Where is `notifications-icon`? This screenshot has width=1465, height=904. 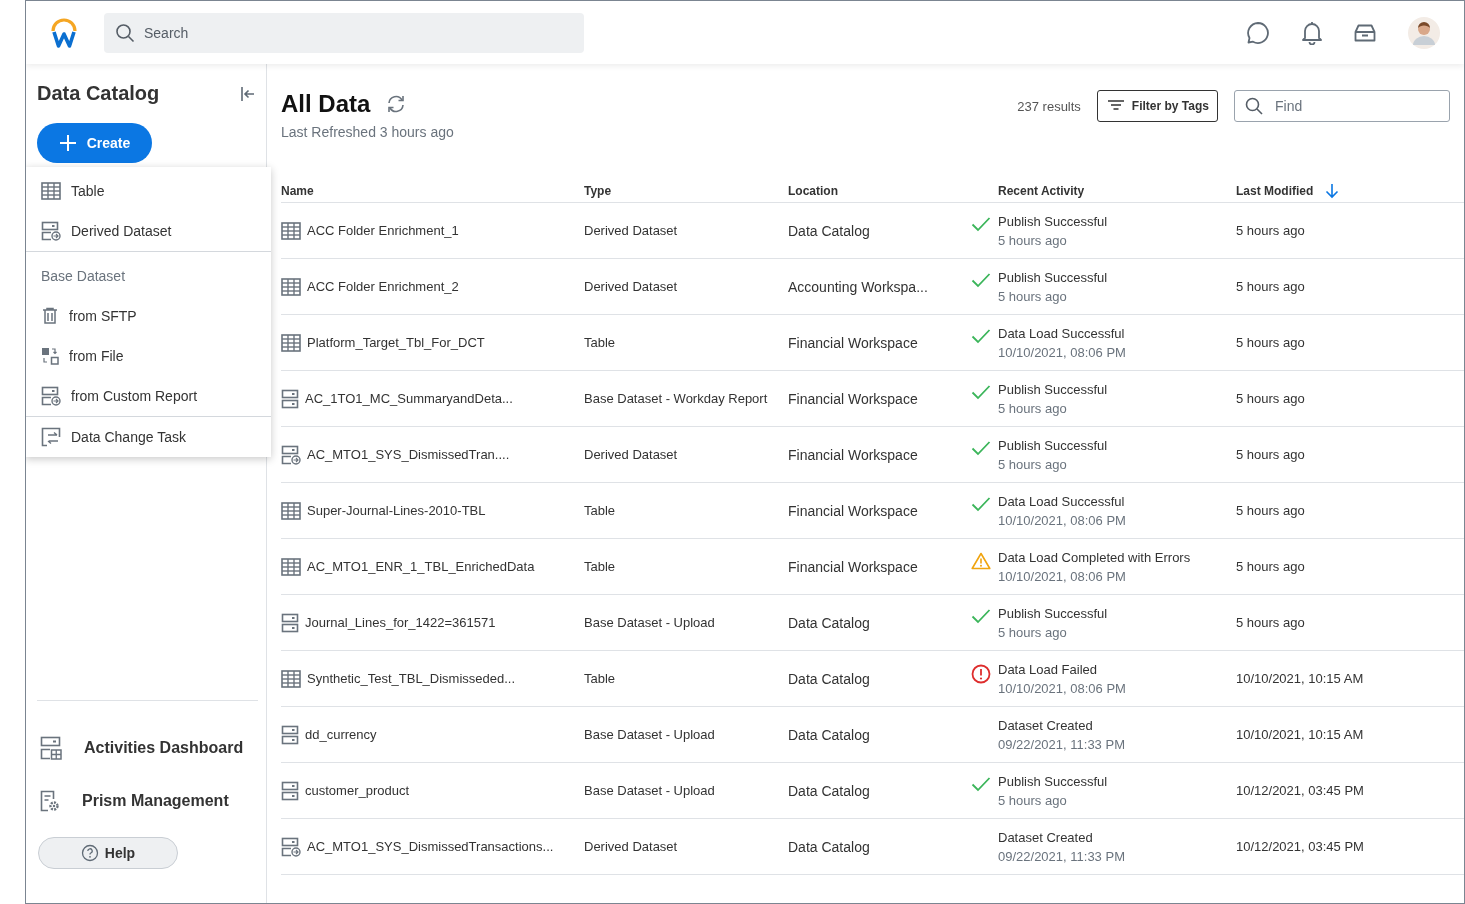
notifications-icon is located at coordinates (1312, 32).